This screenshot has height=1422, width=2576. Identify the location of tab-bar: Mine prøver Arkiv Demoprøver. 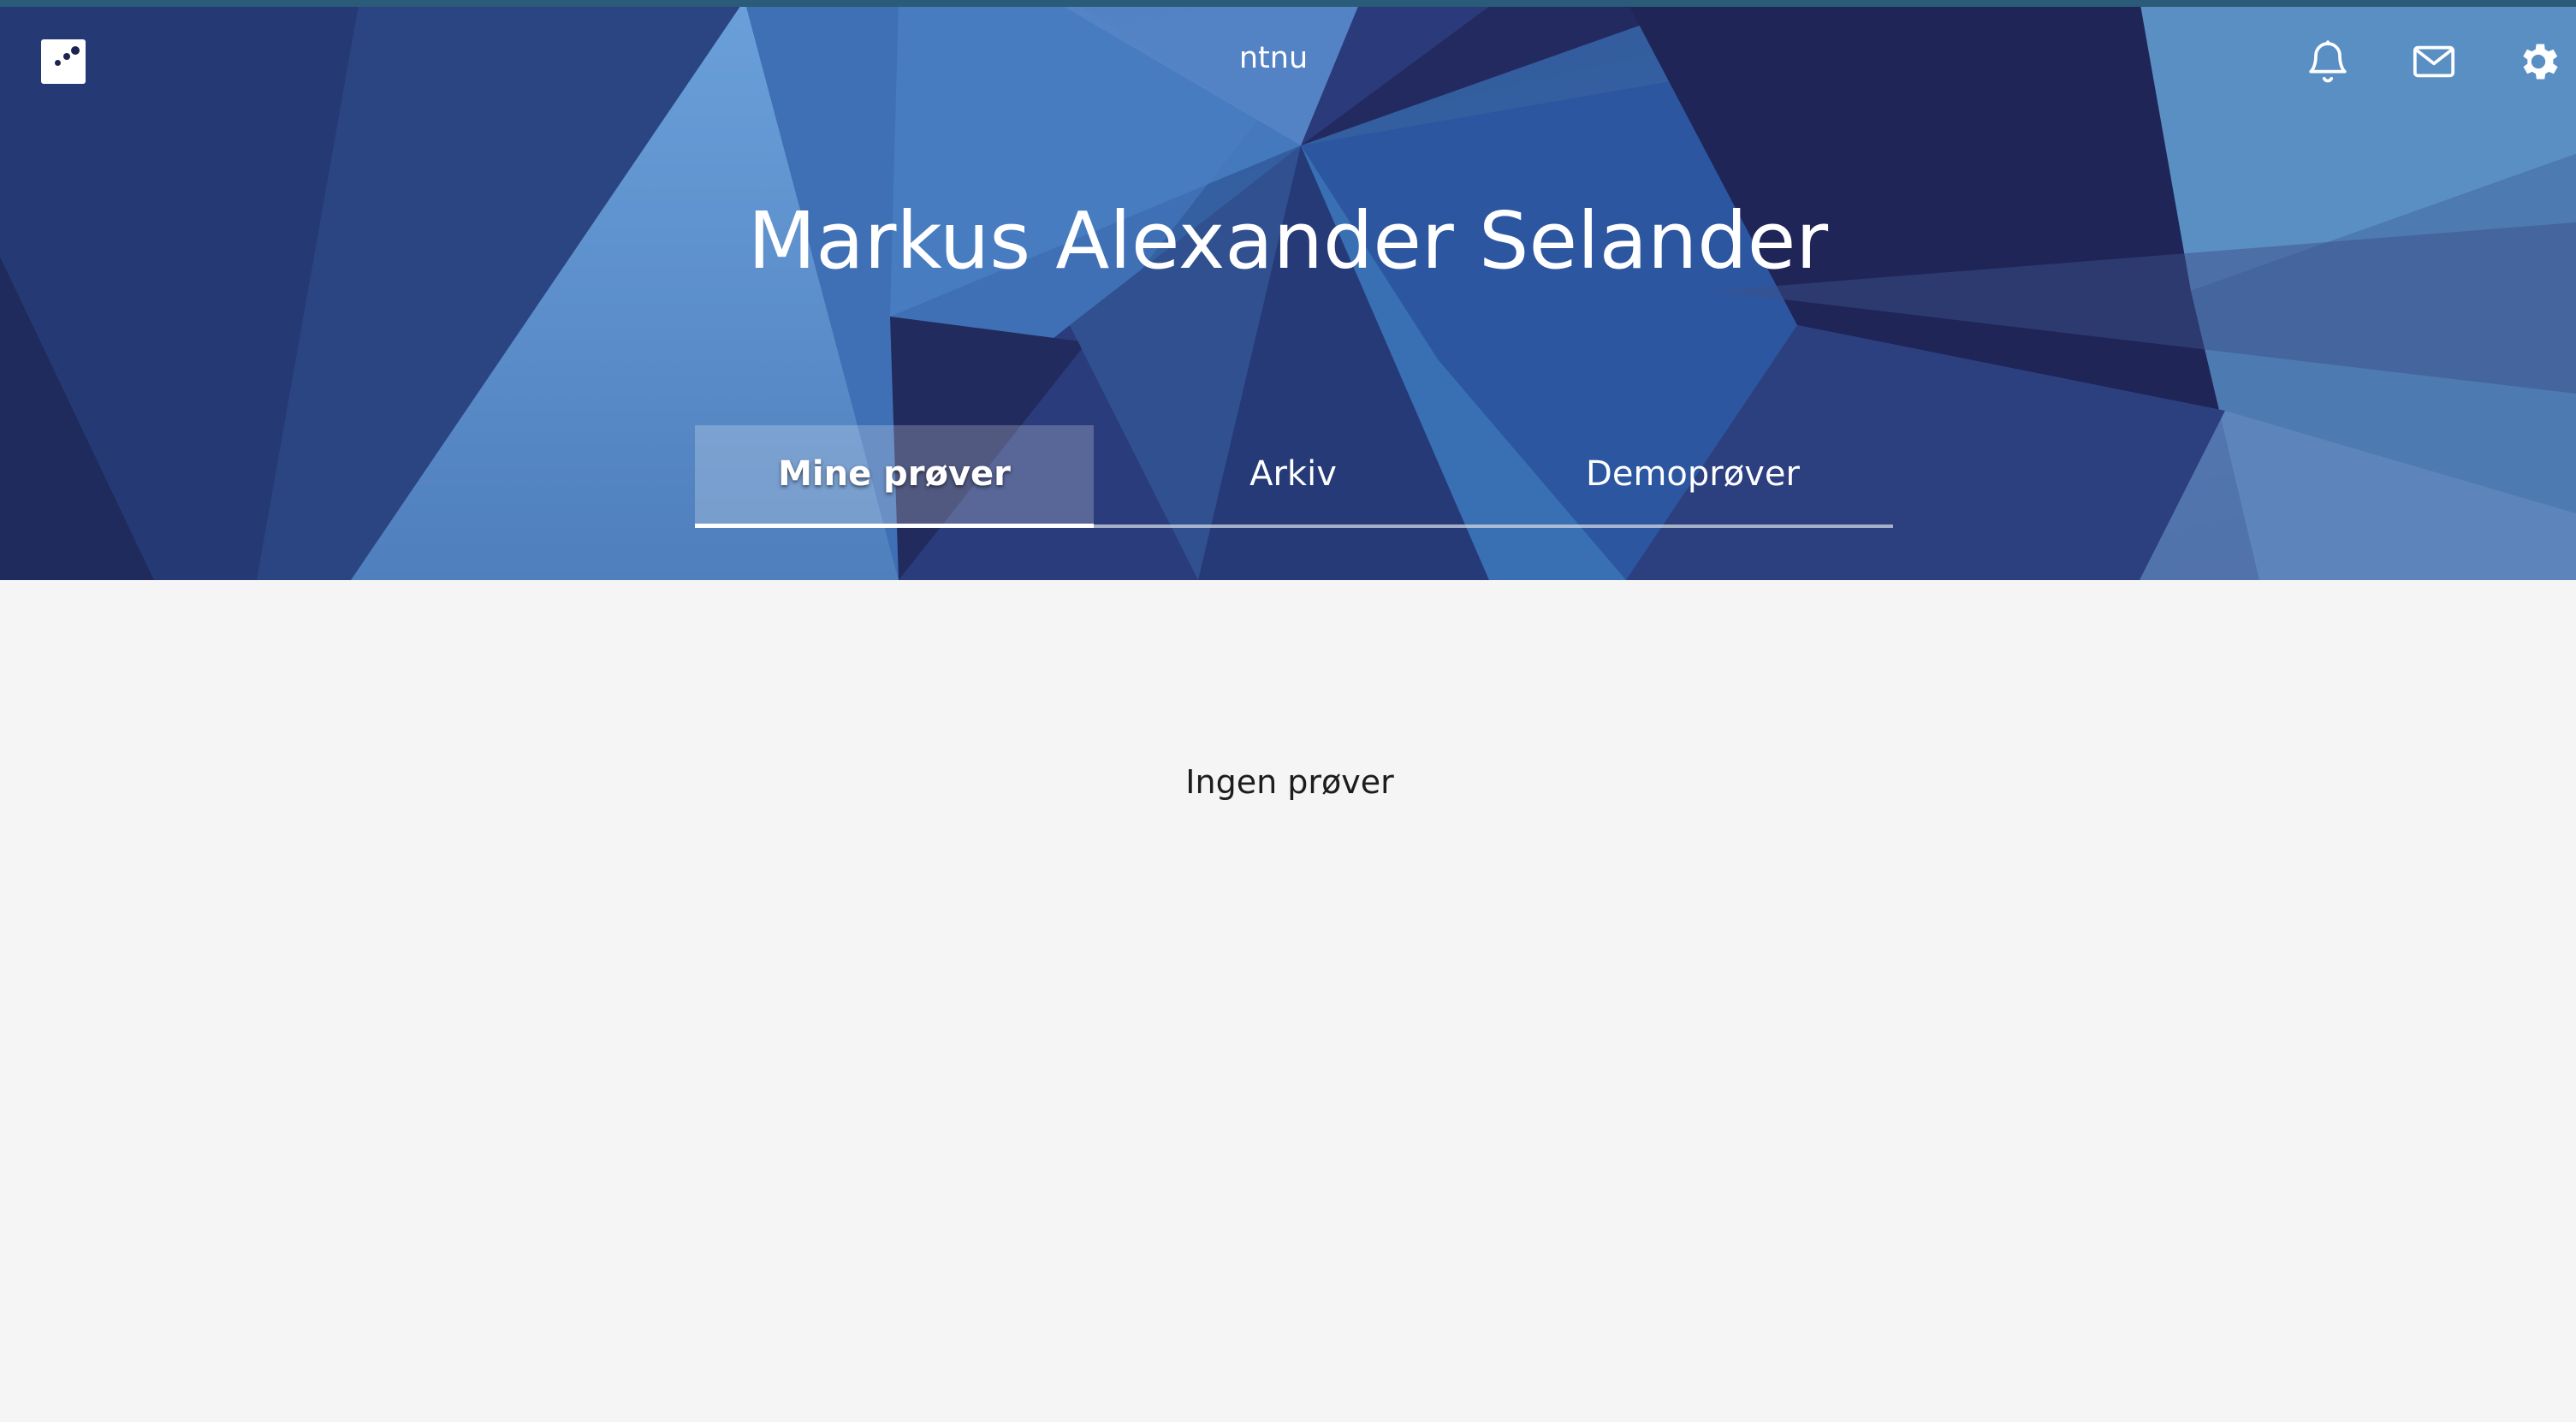
(1294, 476).